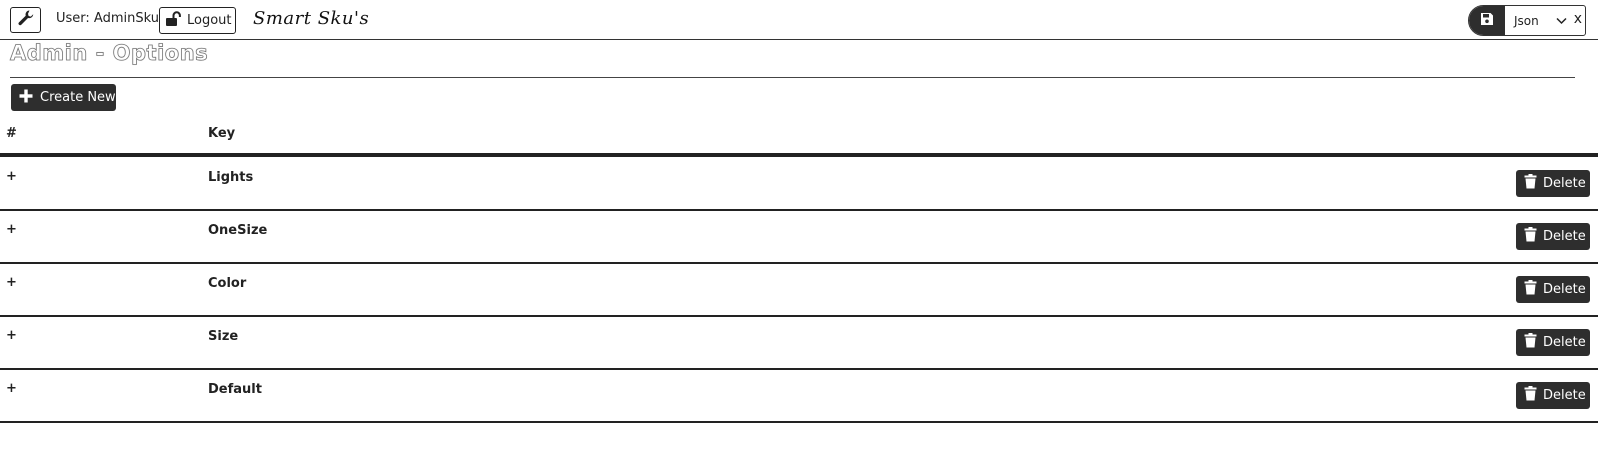  I want to click on column-header-index: #, so click(11, 133).